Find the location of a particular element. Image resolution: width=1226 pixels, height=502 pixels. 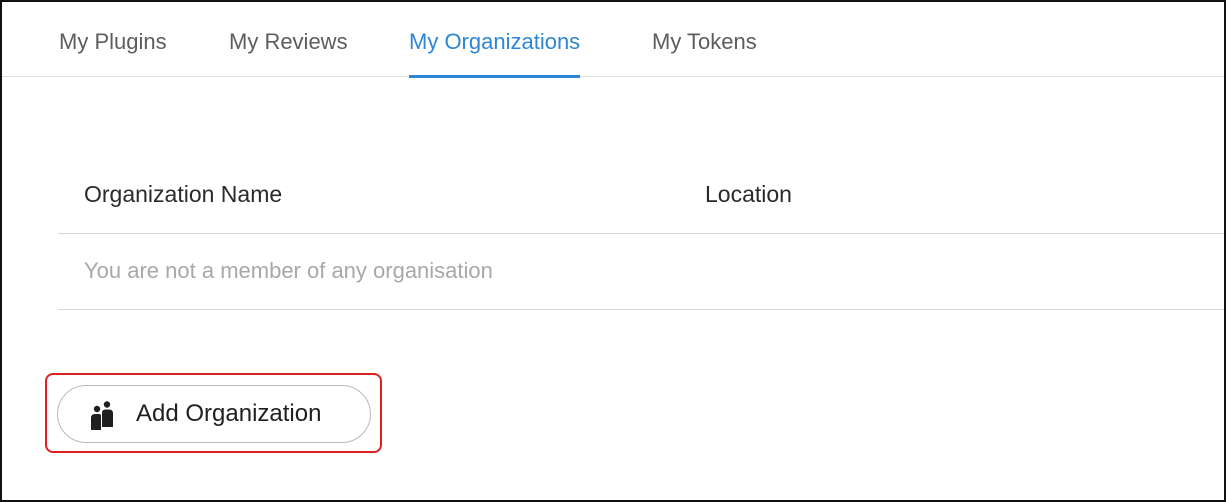

column-header-location: Location is located at coordinates (748, 194).